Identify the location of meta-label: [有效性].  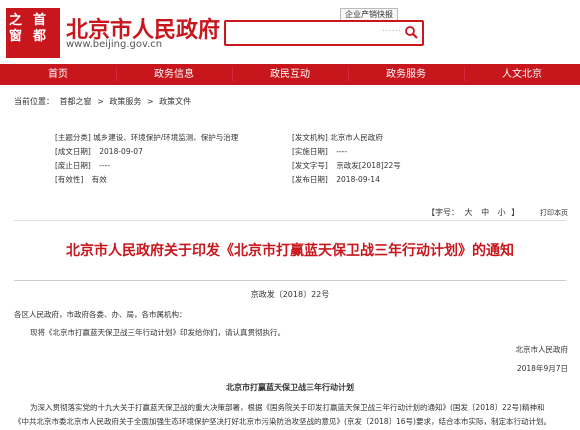
(69, 179).